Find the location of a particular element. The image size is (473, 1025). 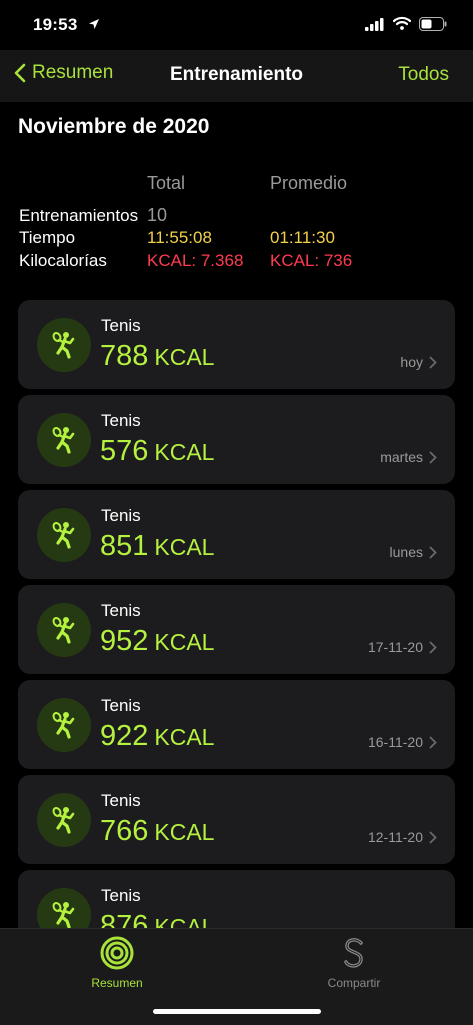

workout-card: Tenis 876 KCAL is located at coordinates (236, 899).